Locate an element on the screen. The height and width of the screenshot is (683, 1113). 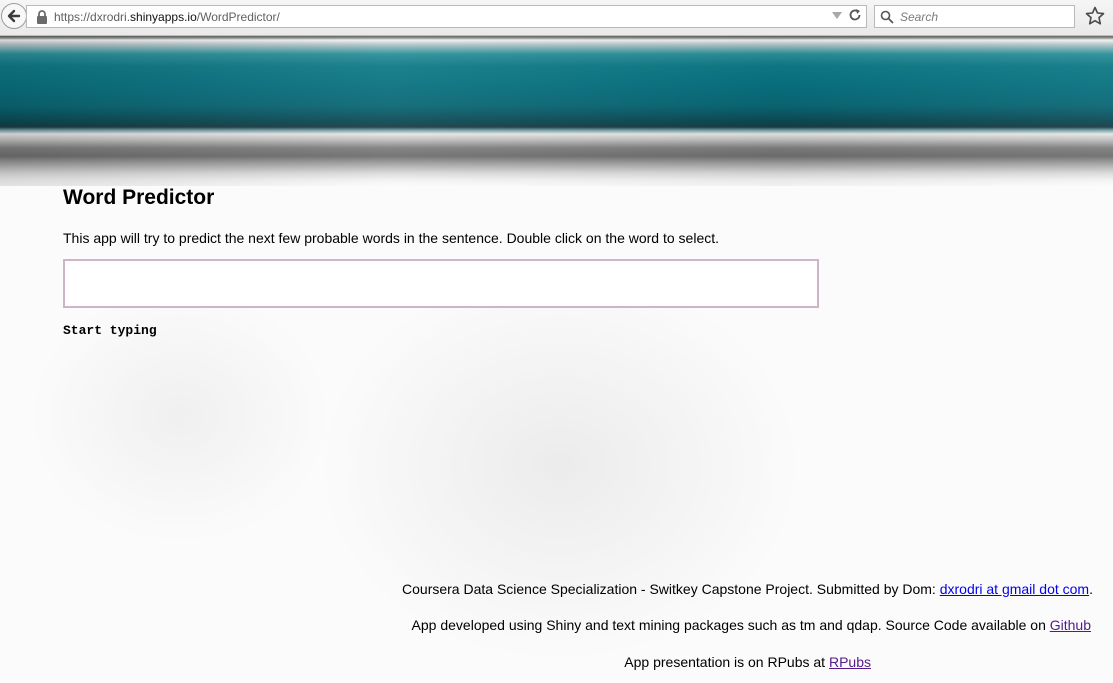
search-icon is located at coordinates (887, 17).